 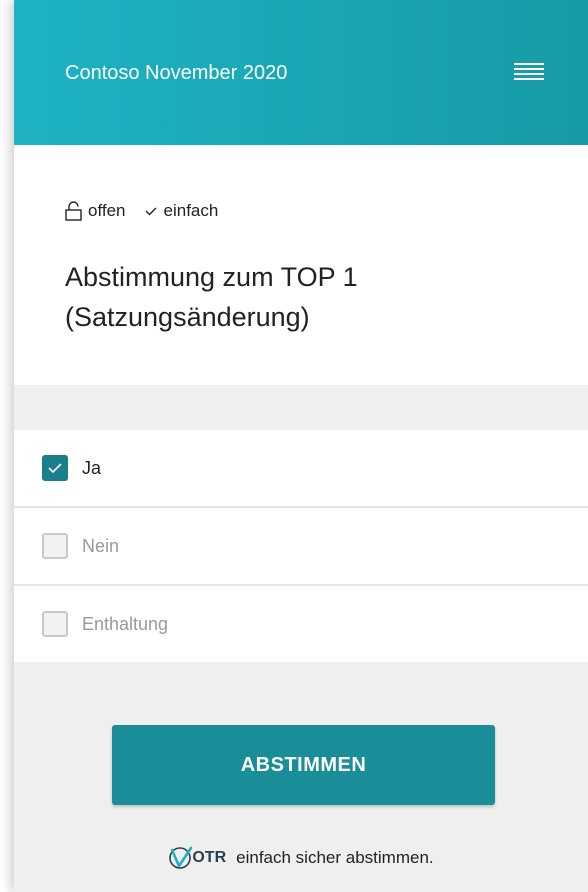 I want to click on mode-label: einfach, so click(x=191, y=210).